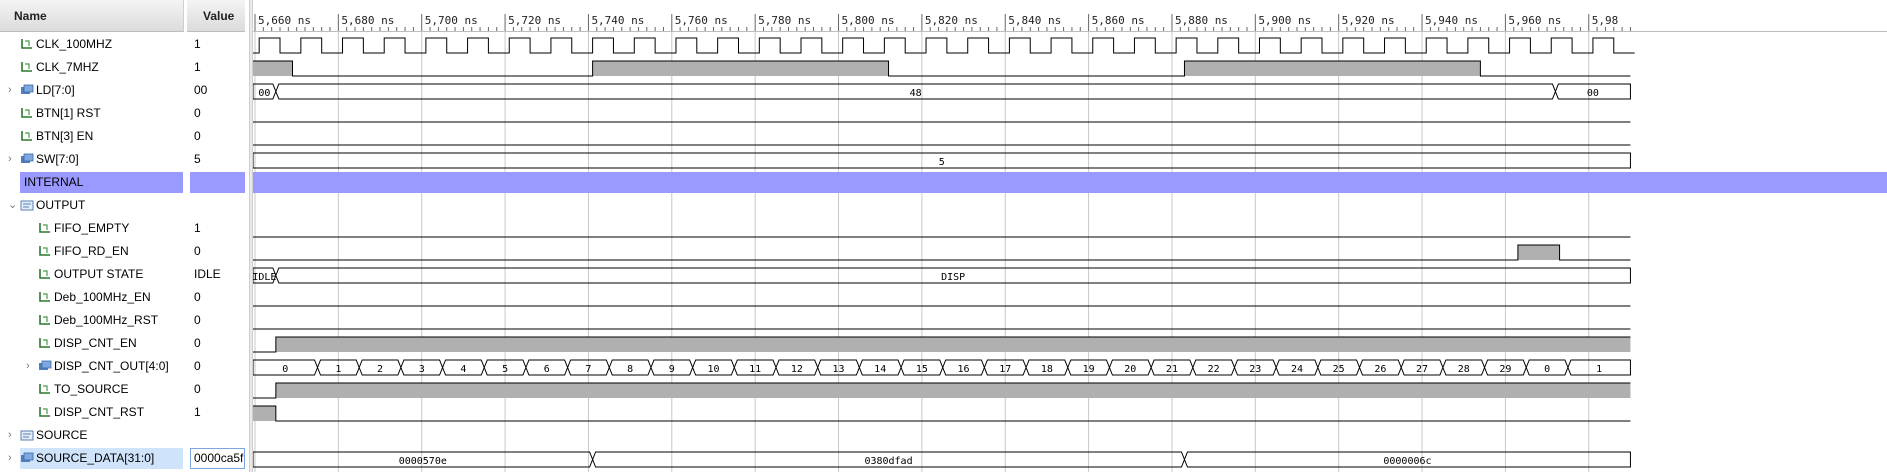 This screenshot has width=1887, height=472. What do you see at coordinates (1034, 20) in the screenshot?
I see `ruler-time-label: 5,840 ns` at bounding box center [1034, 20].